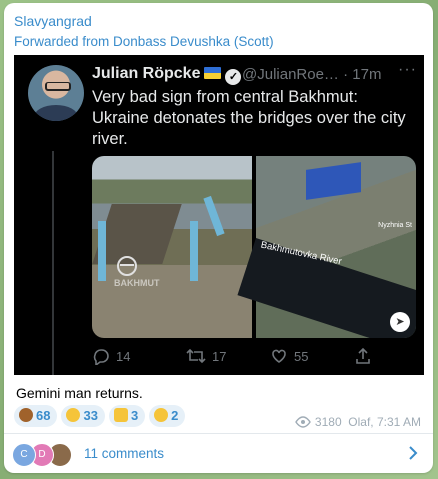 This screenshot has width=438, height=479. Describe the element at coordinates (56, 93) in the screenshot. I see `tweet-avatar` at that location.